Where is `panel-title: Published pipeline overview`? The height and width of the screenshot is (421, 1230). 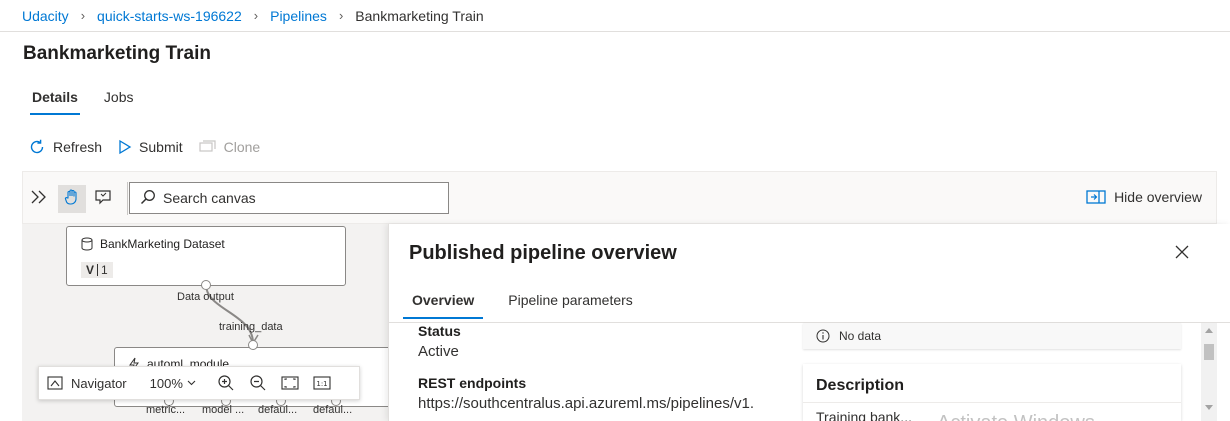
panel-title: Published pipeline overview is located at coordinates (543, 253).